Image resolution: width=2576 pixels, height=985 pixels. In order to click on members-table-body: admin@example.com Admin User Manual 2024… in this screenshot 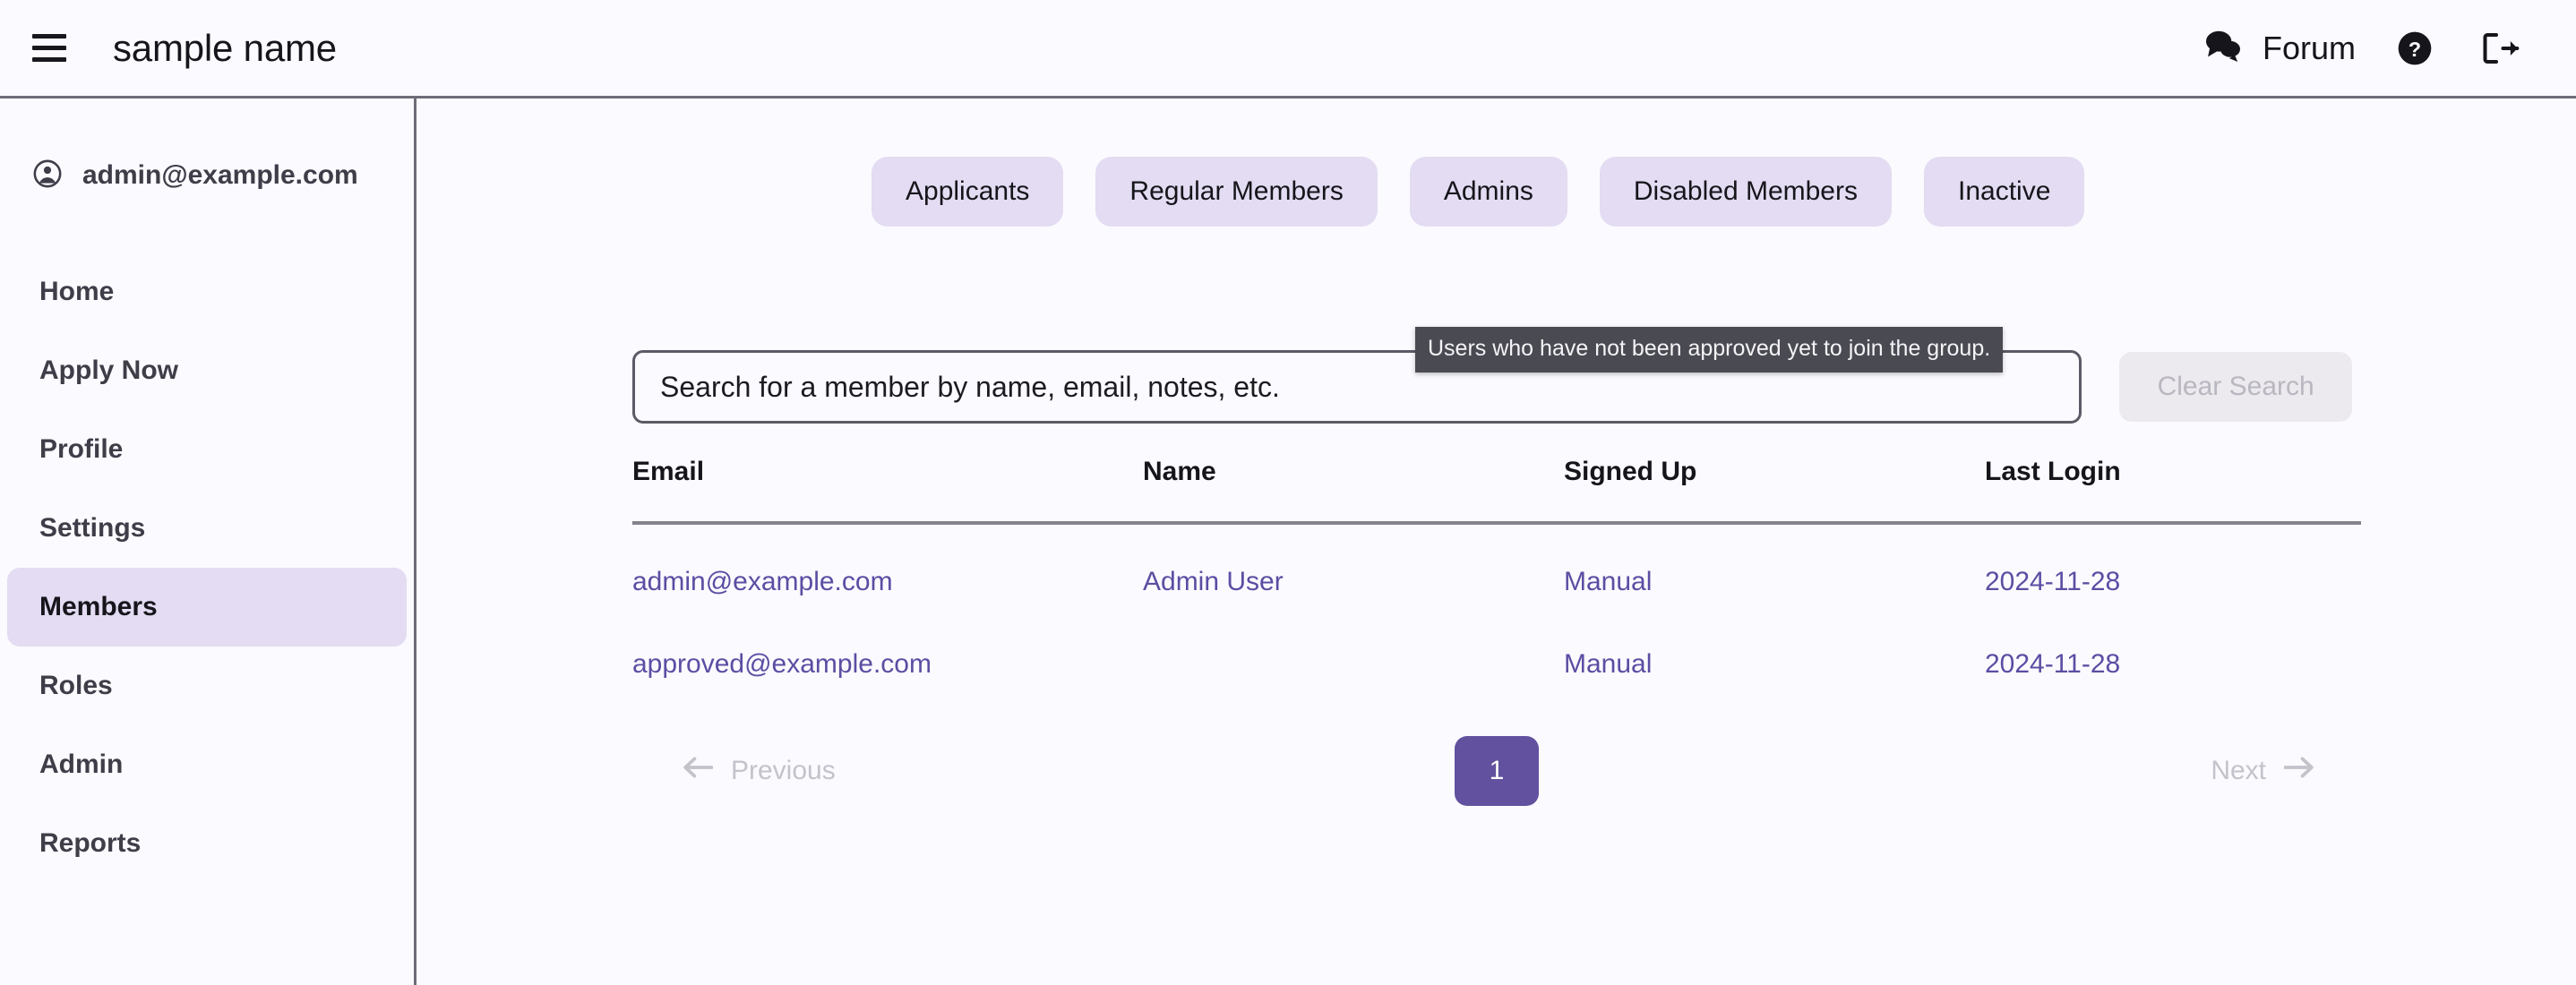, I will do `click(1496, 602)`.